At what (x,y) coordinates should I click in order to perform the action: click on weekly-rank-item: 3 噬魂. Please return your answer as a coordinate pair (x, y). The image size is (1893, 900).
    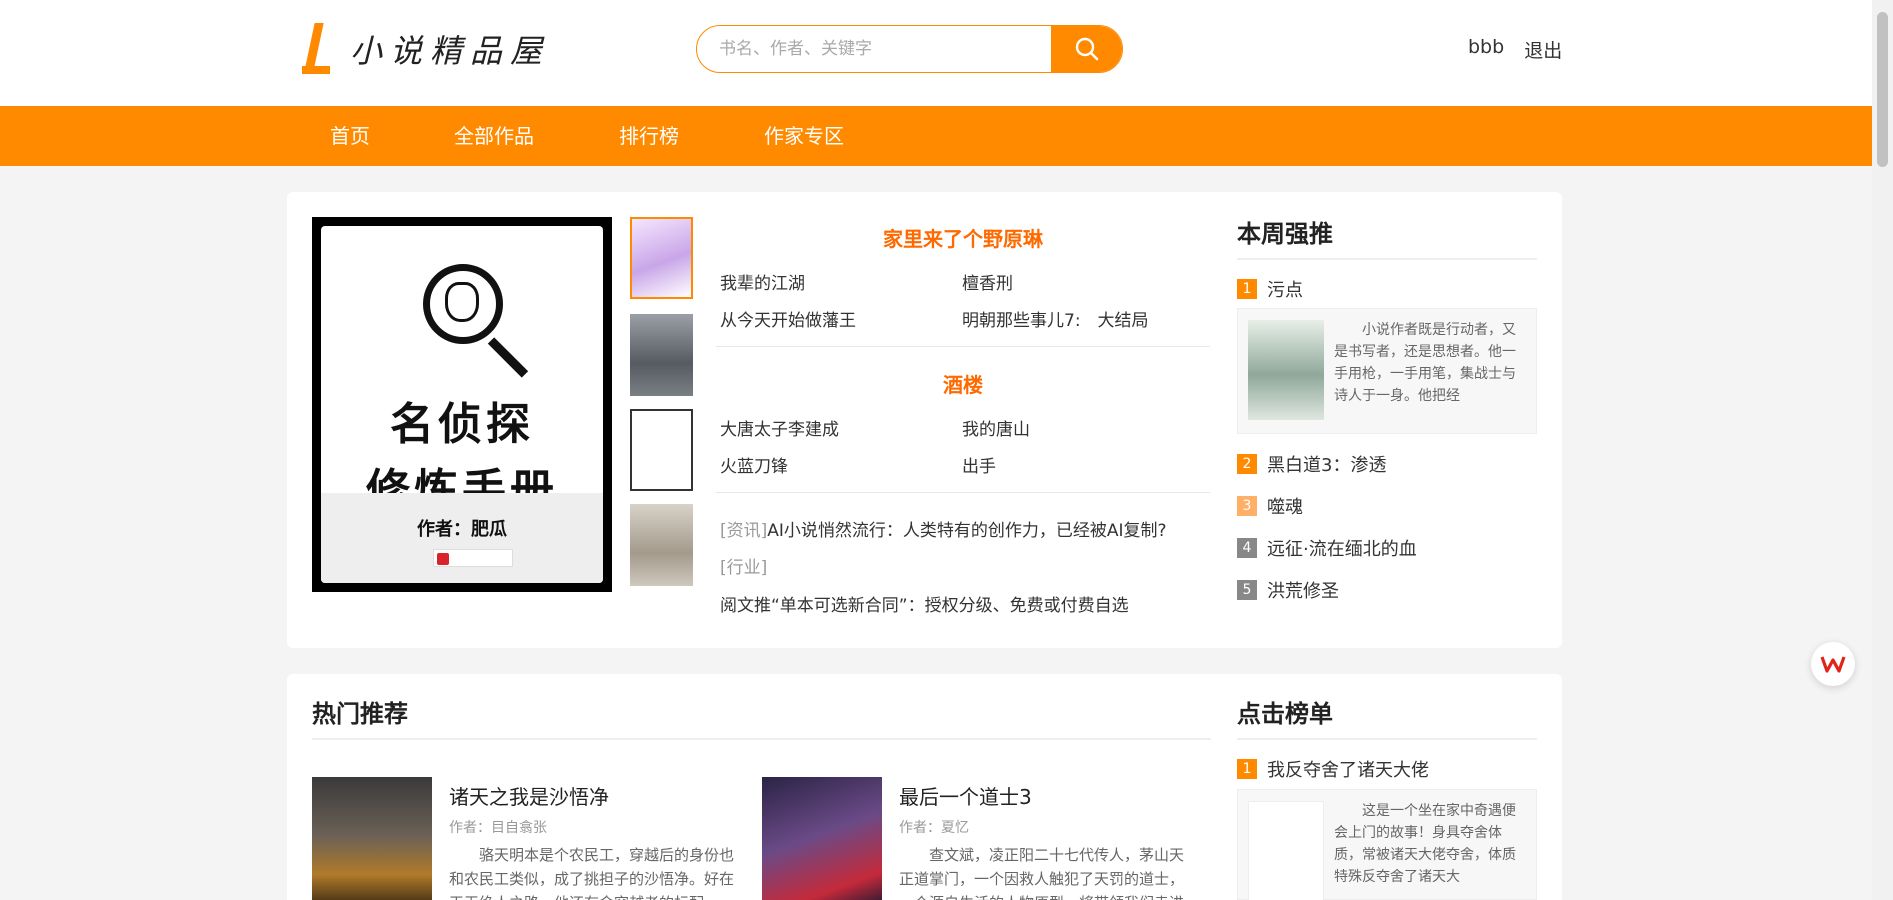
    Looking at the image, I should click on (1270, 506).